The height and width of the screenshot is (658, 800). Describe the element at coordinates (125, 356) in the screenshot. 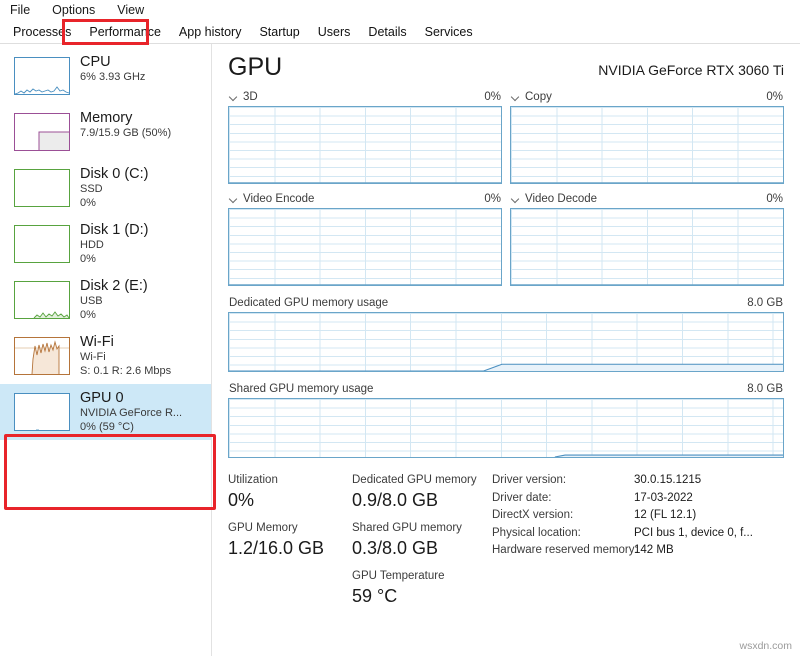

I see `wifi-labels: Wi-Fi Wi-Fi S: 0.1 R: 2.6 Mbps` at that location.